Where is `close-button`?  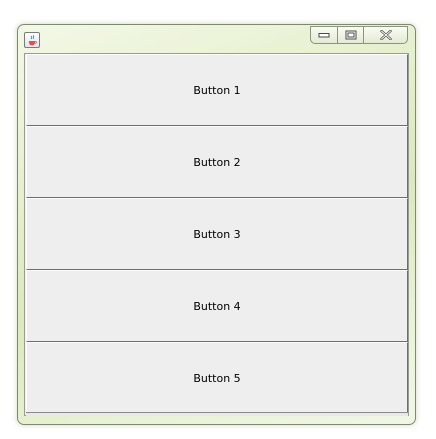
close-button is located at coordinates (385, 35).